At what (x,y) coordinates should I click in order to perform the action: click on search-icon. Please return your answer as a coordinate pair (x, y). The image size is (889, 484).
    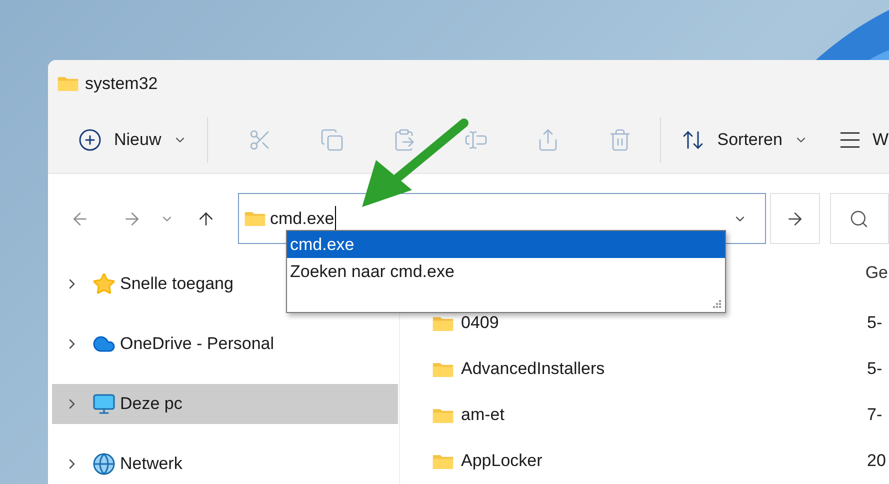
    Looking at the image, I should click on (859, 218).